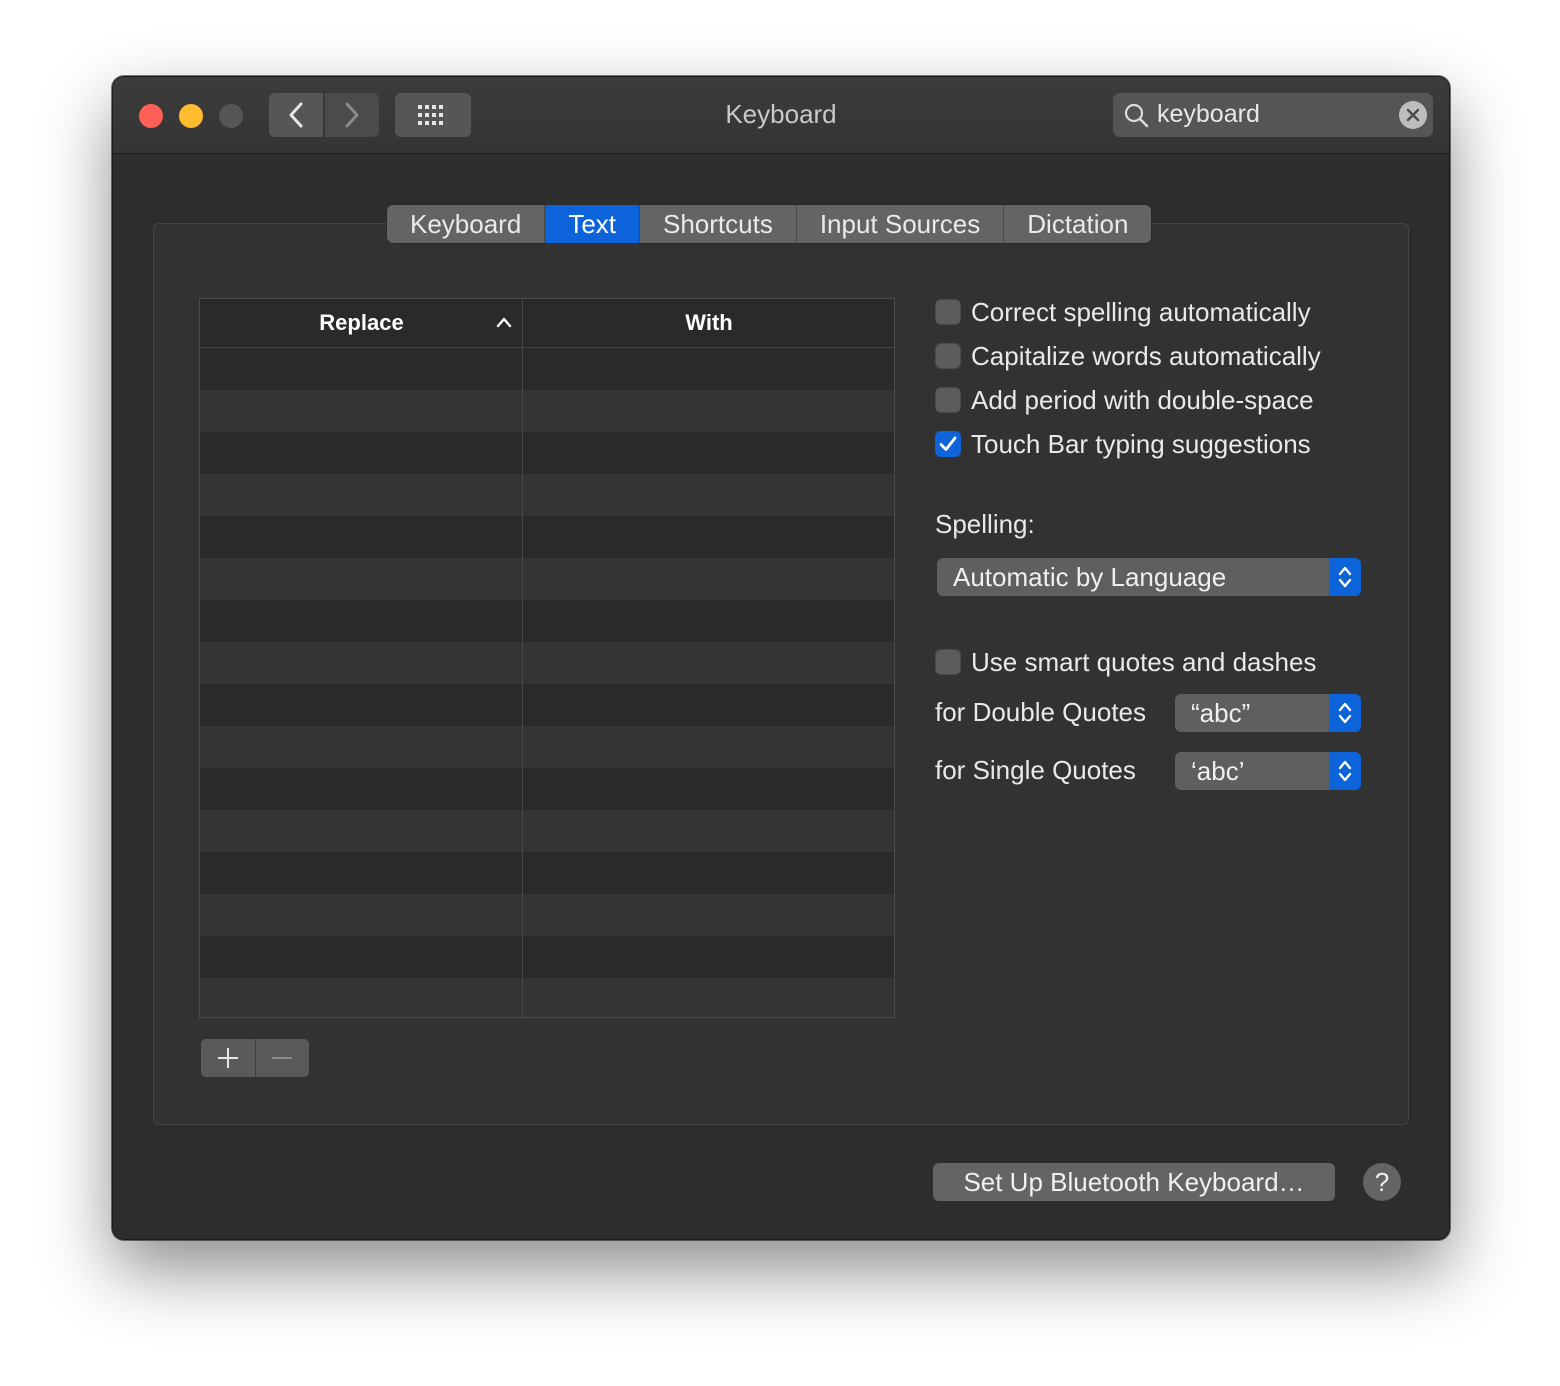  I want to click on help-button: ?, so click(1382, 1182).